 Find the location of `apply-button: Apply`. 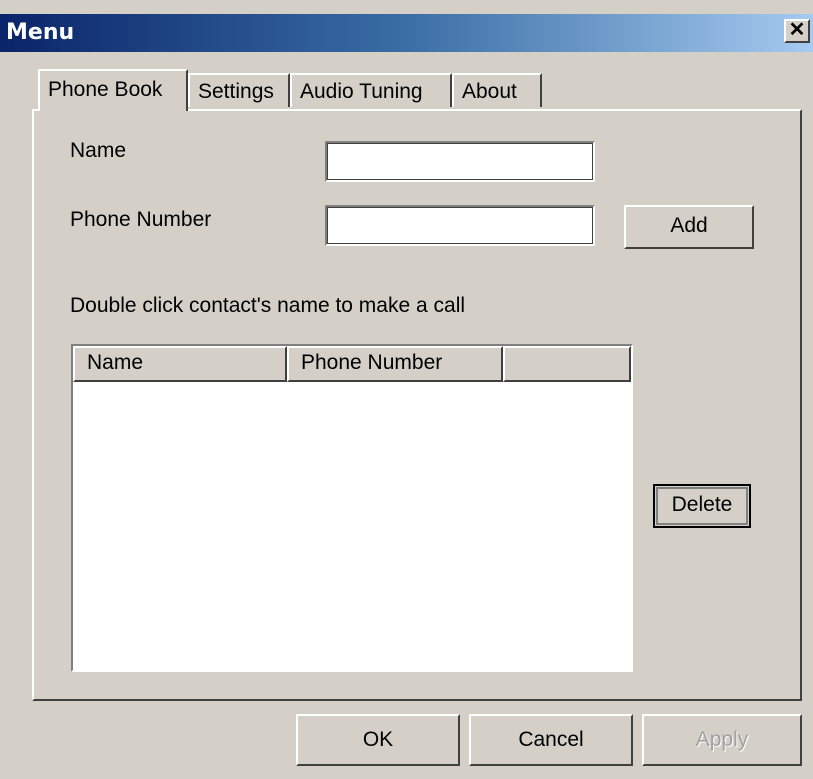

apply-button: Apply is located at coordinates (722, 740).